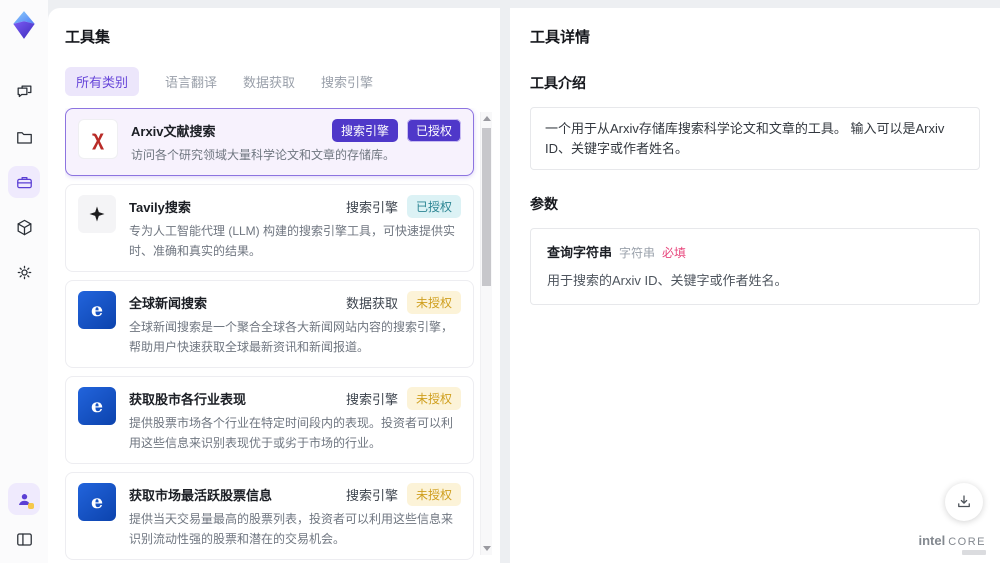  I want to click on sidebar-bottom, so click(24, 519).